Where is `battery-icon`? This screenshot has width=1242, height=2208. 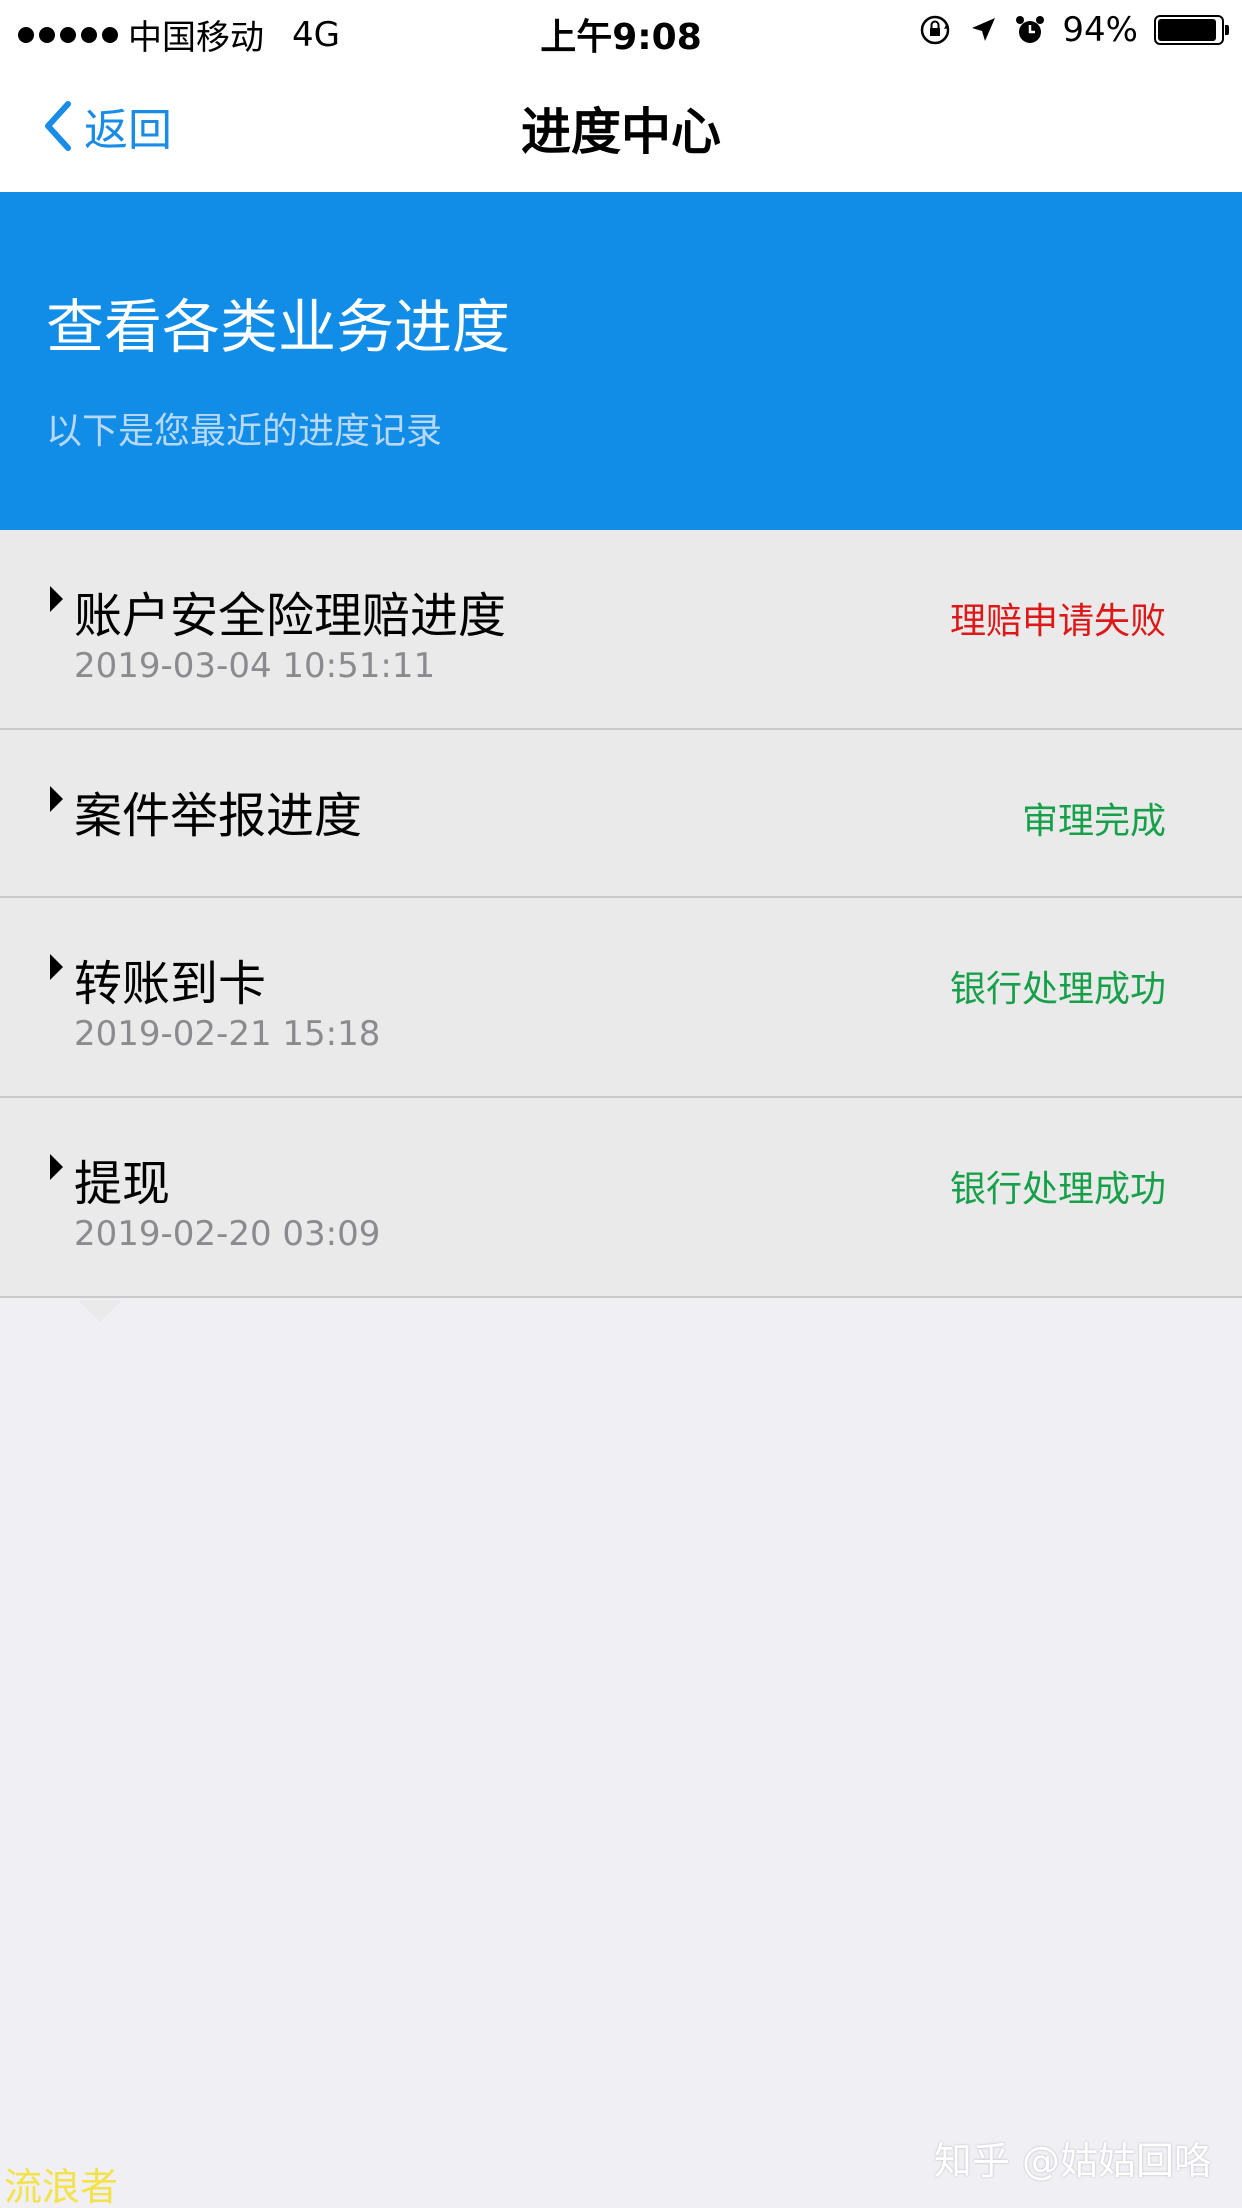
battery-icon is located at coordinates (1191, 30).